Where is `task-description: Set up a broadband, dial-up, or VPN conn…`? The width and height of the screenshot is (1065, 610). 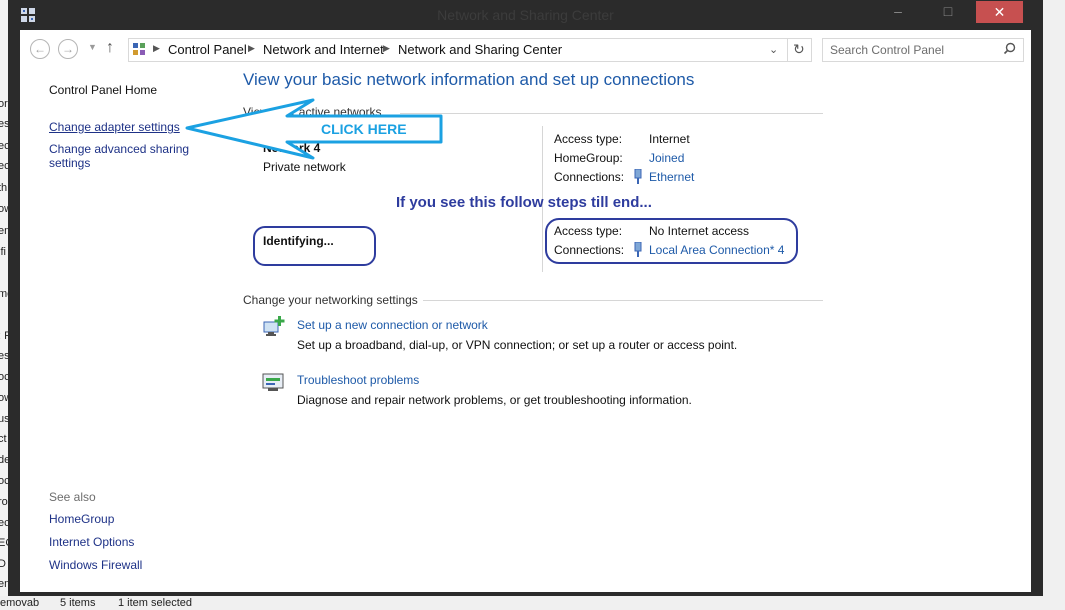
task-description: Set up a broadband, dial-up, or VPN conn… is located at coordinates (517, 345).